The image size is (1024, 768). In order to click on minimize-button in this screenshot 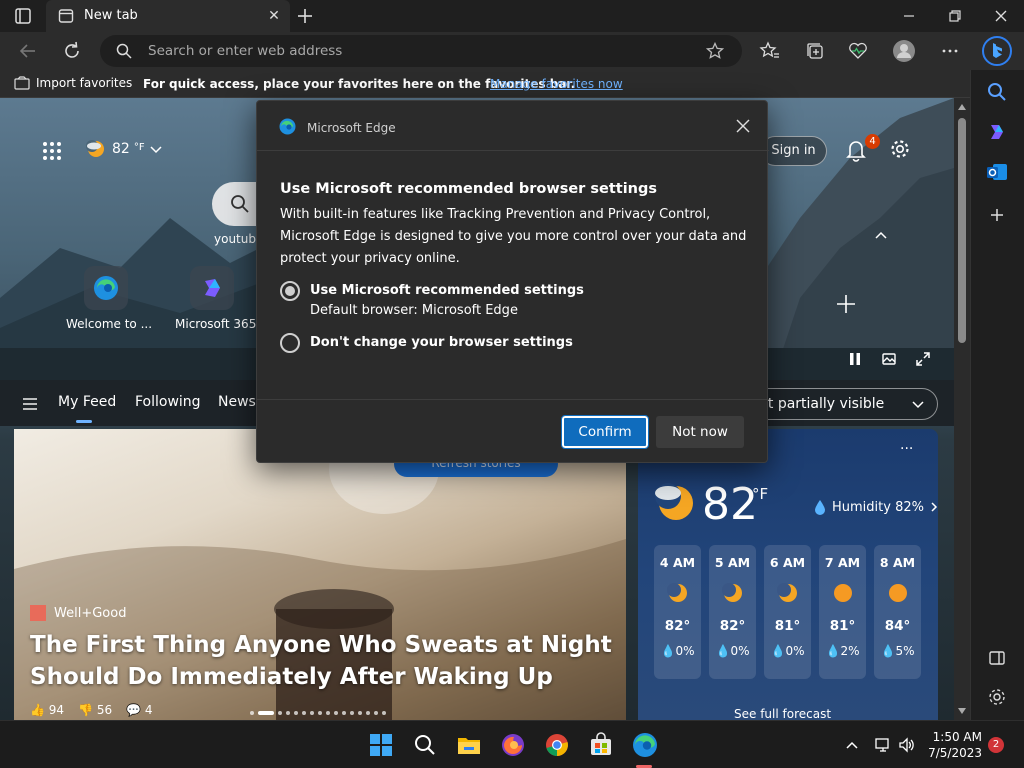, I will do `click(909, 16)`.